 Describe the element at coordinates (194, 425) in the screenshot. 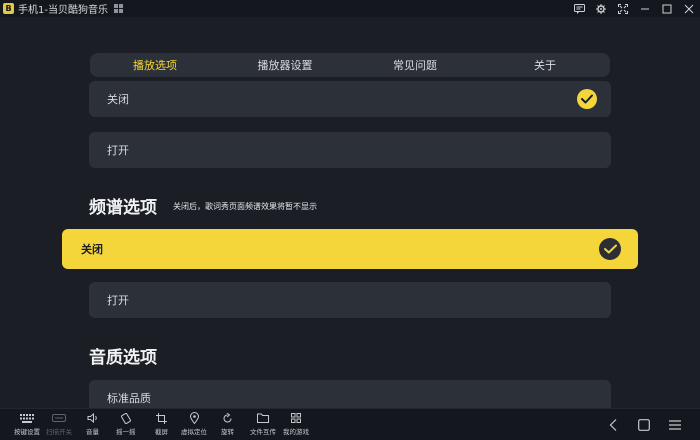

I see `virtual-location-button: 虚拟定位` at that location.